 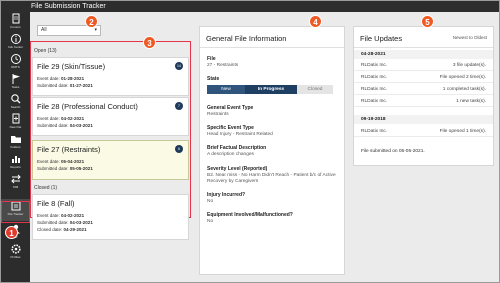 I want to click on nav-label: Reports, so click(x=15, y=167).